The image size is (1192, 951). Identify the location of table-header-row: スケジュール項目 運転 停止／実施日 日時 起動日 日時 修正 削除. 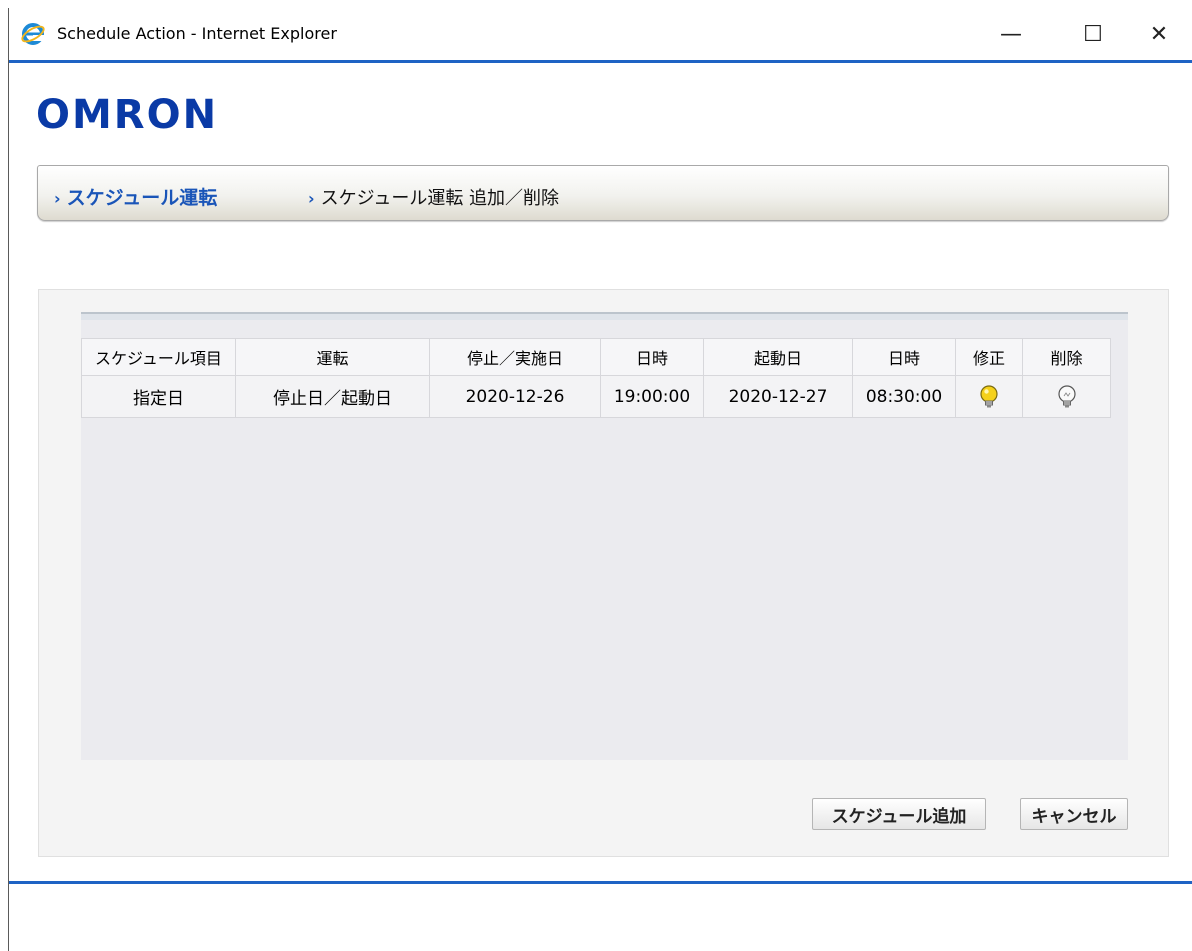
(596, 357).